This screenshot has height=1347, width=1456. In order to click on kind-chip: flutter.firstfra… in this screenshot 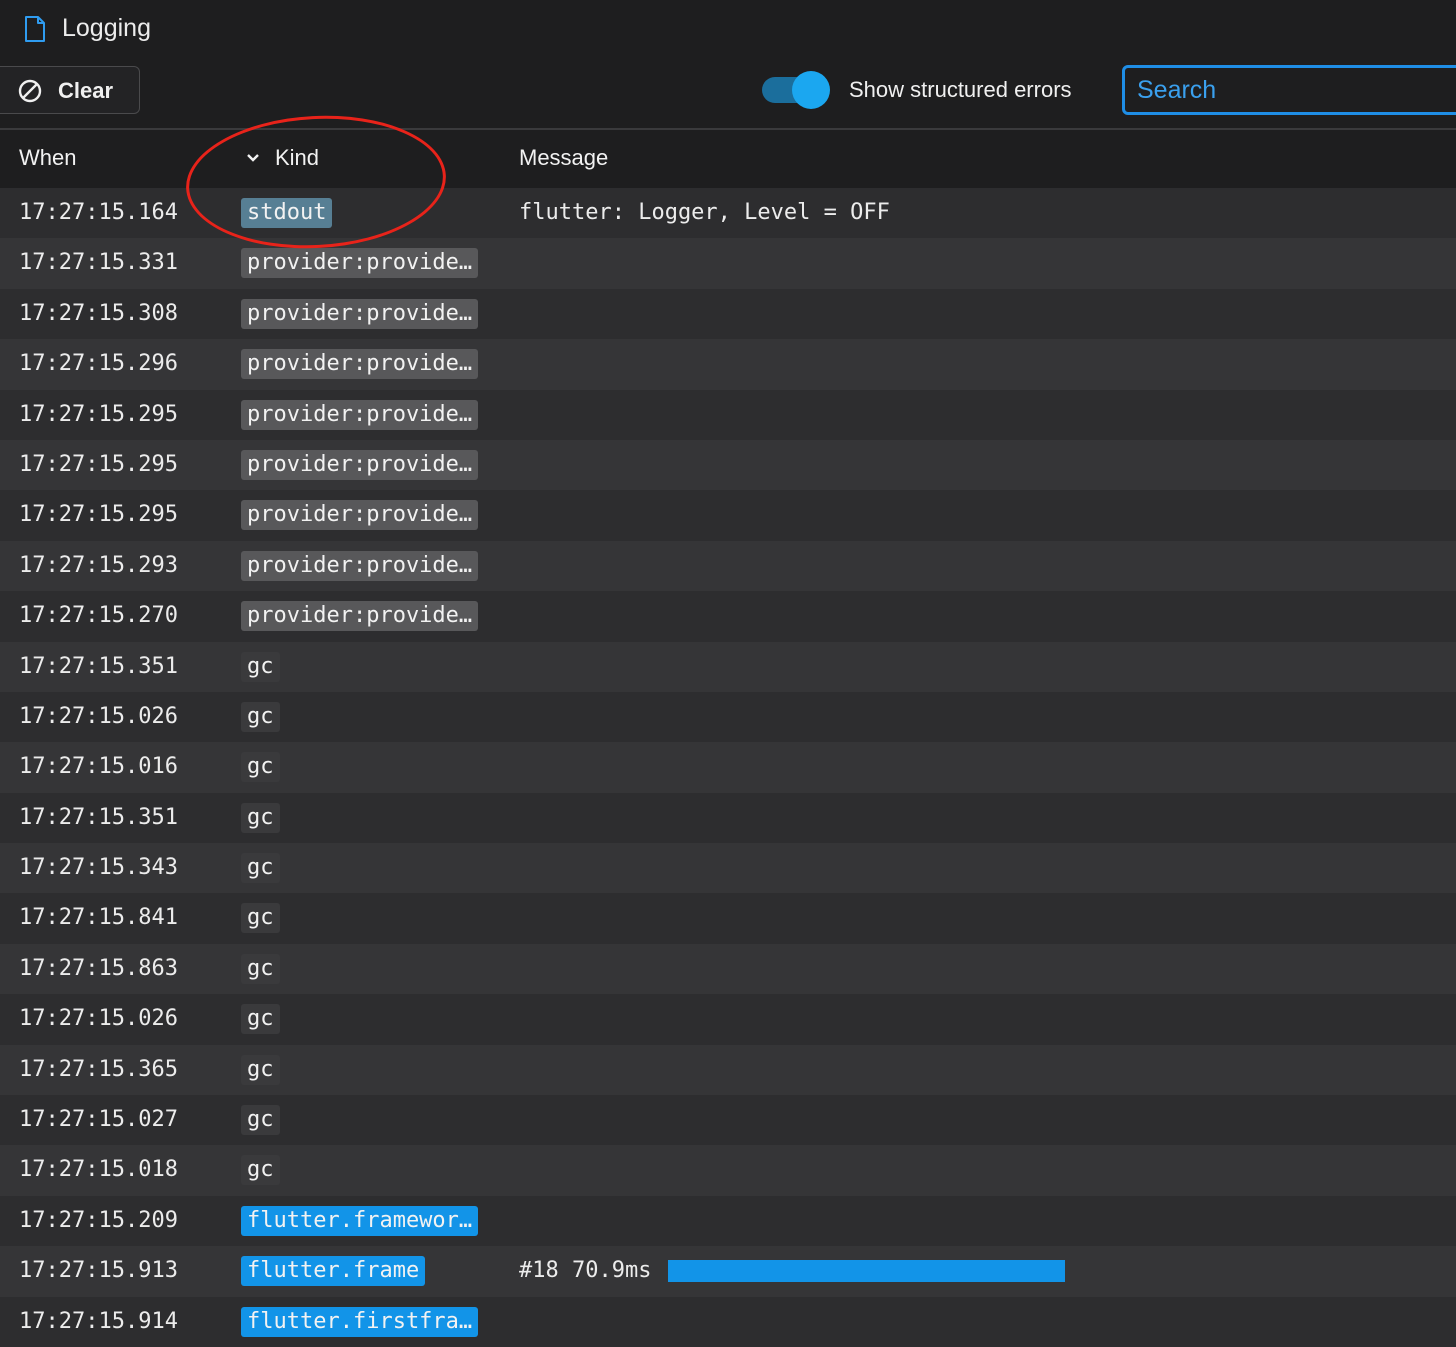, I will do `click(360, 1321)`.